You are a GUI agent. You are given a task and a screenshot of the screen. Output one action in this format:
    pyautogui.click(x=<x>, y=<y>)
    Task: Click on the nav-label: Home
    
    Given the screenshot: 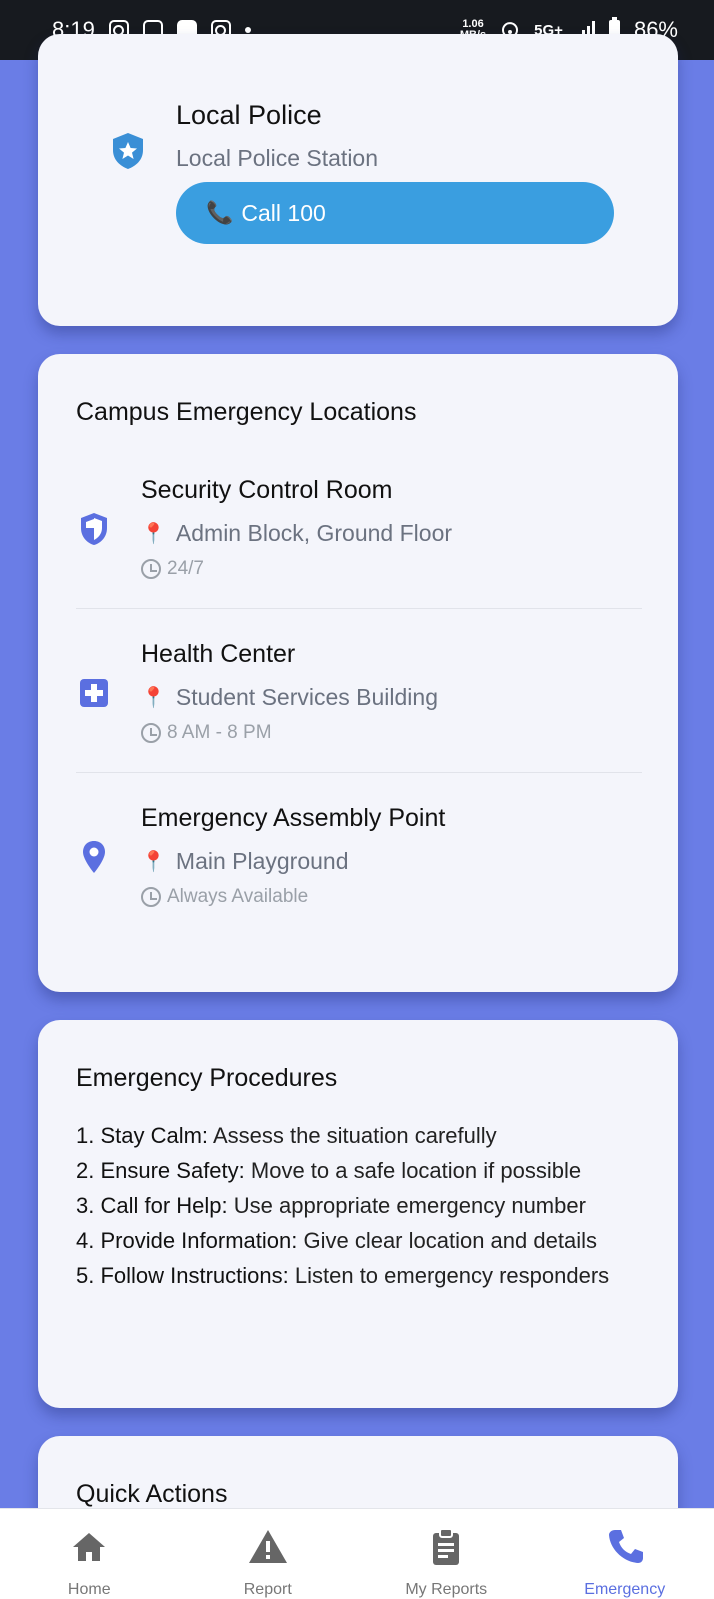 What is the action you would take?
    pyautogui.click(x=89, y=1589)
    